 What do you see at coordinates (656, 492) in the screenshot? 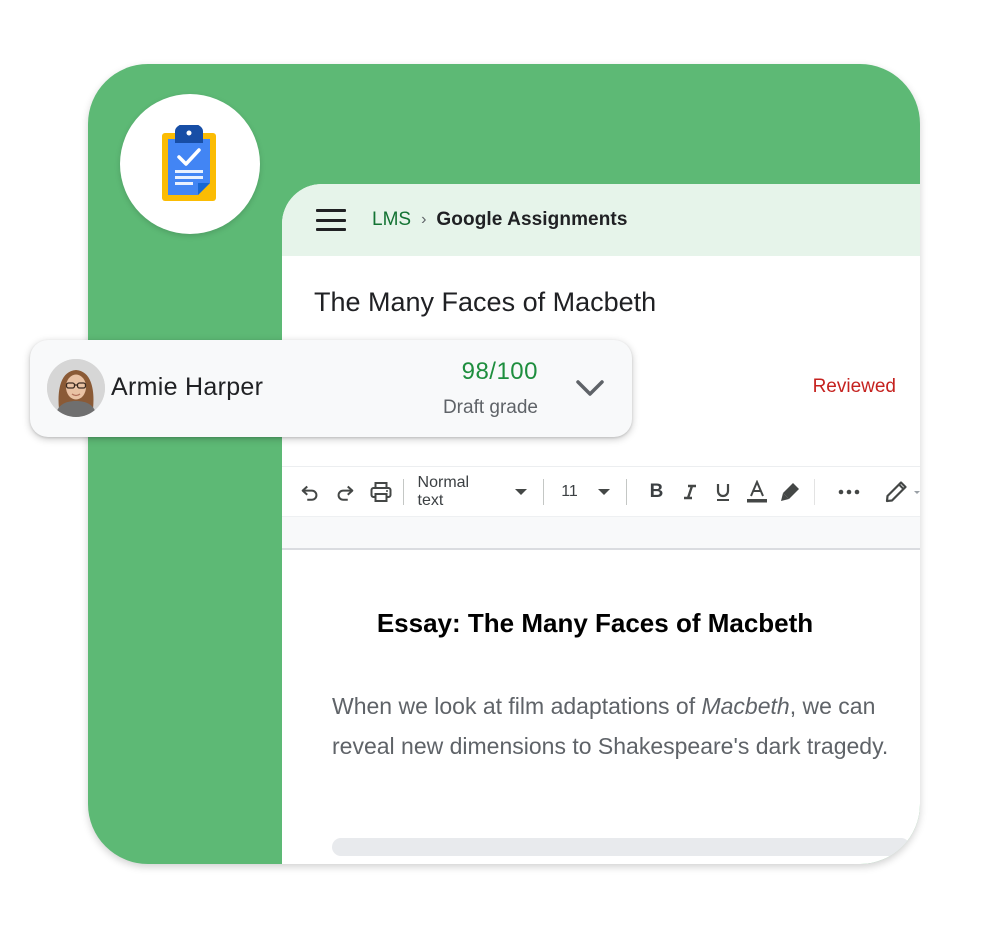
I see `bold-icon: B` at bounding box center [656, 492].